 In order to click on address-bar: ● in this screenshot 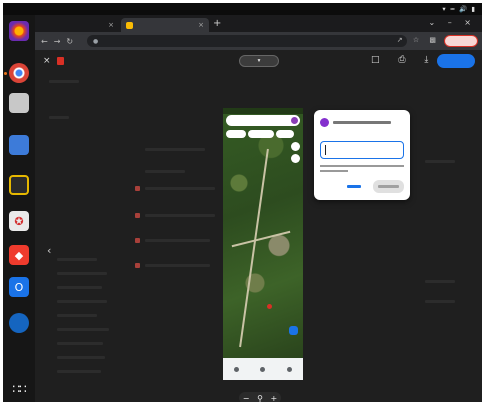, I will do `click(247, 41)`.